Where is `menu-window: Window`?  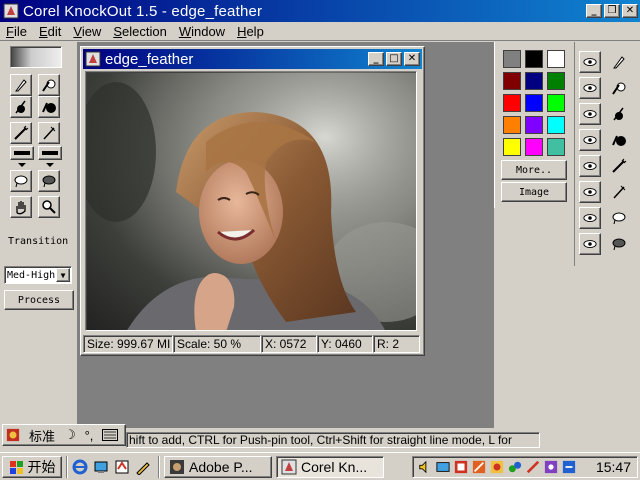 menu-window: Window is located at coordinates (202, 31).